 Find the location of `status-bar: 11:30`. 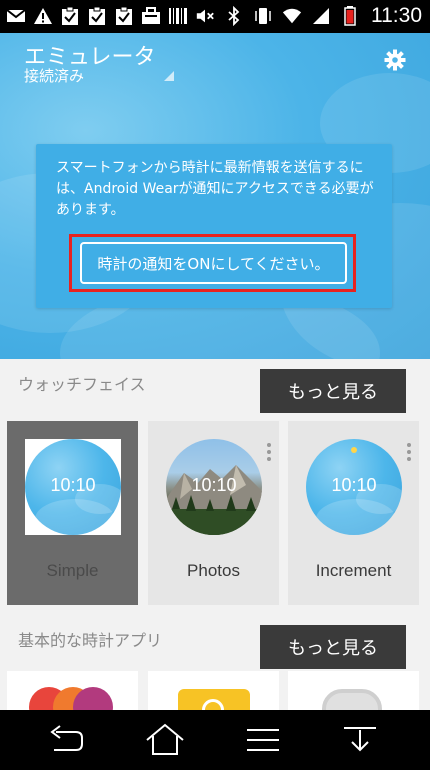

status-bar: 11:30 is located at coordinates (215, 16).